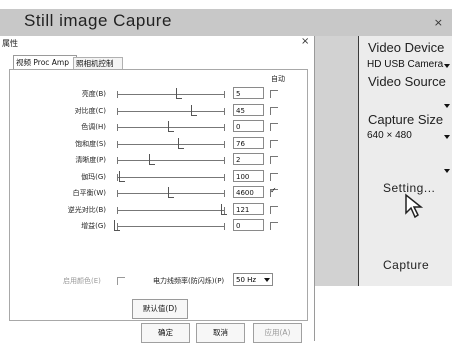 This screenshot has width=452, height=343. I want to click on app-titlebar: Still image Capure ×, so click(226, 22).